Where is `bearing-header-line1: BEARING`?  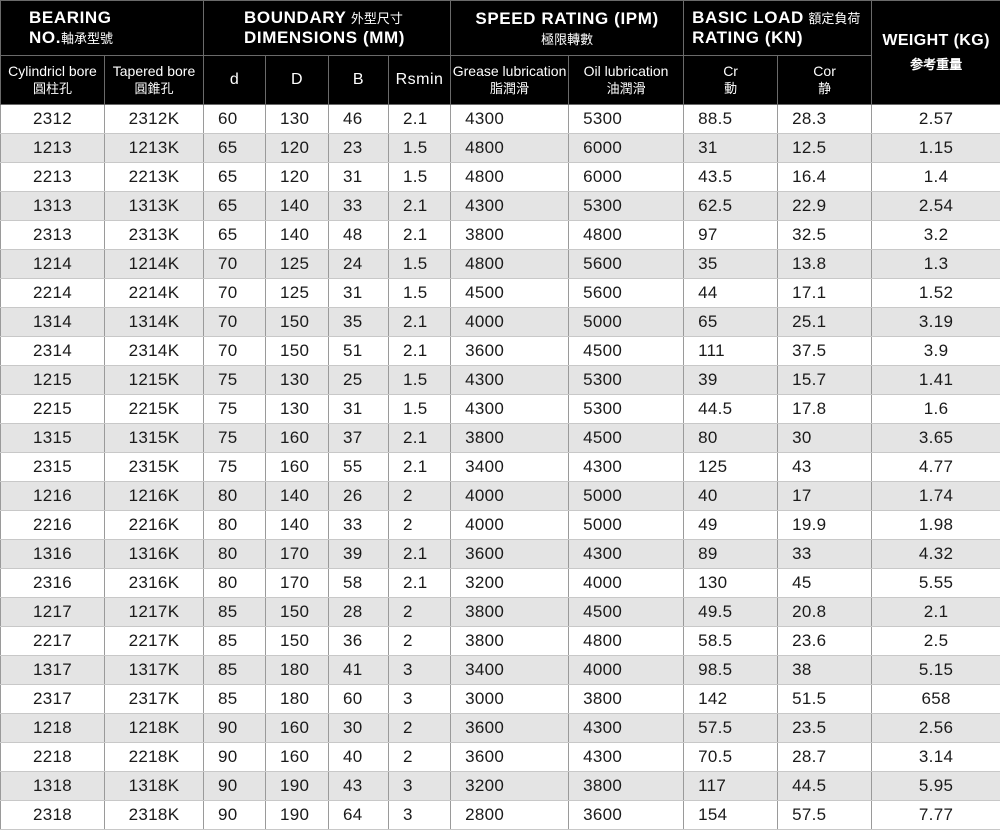
bearing-header-line1: BEARING is located at coordinates (116, 18).